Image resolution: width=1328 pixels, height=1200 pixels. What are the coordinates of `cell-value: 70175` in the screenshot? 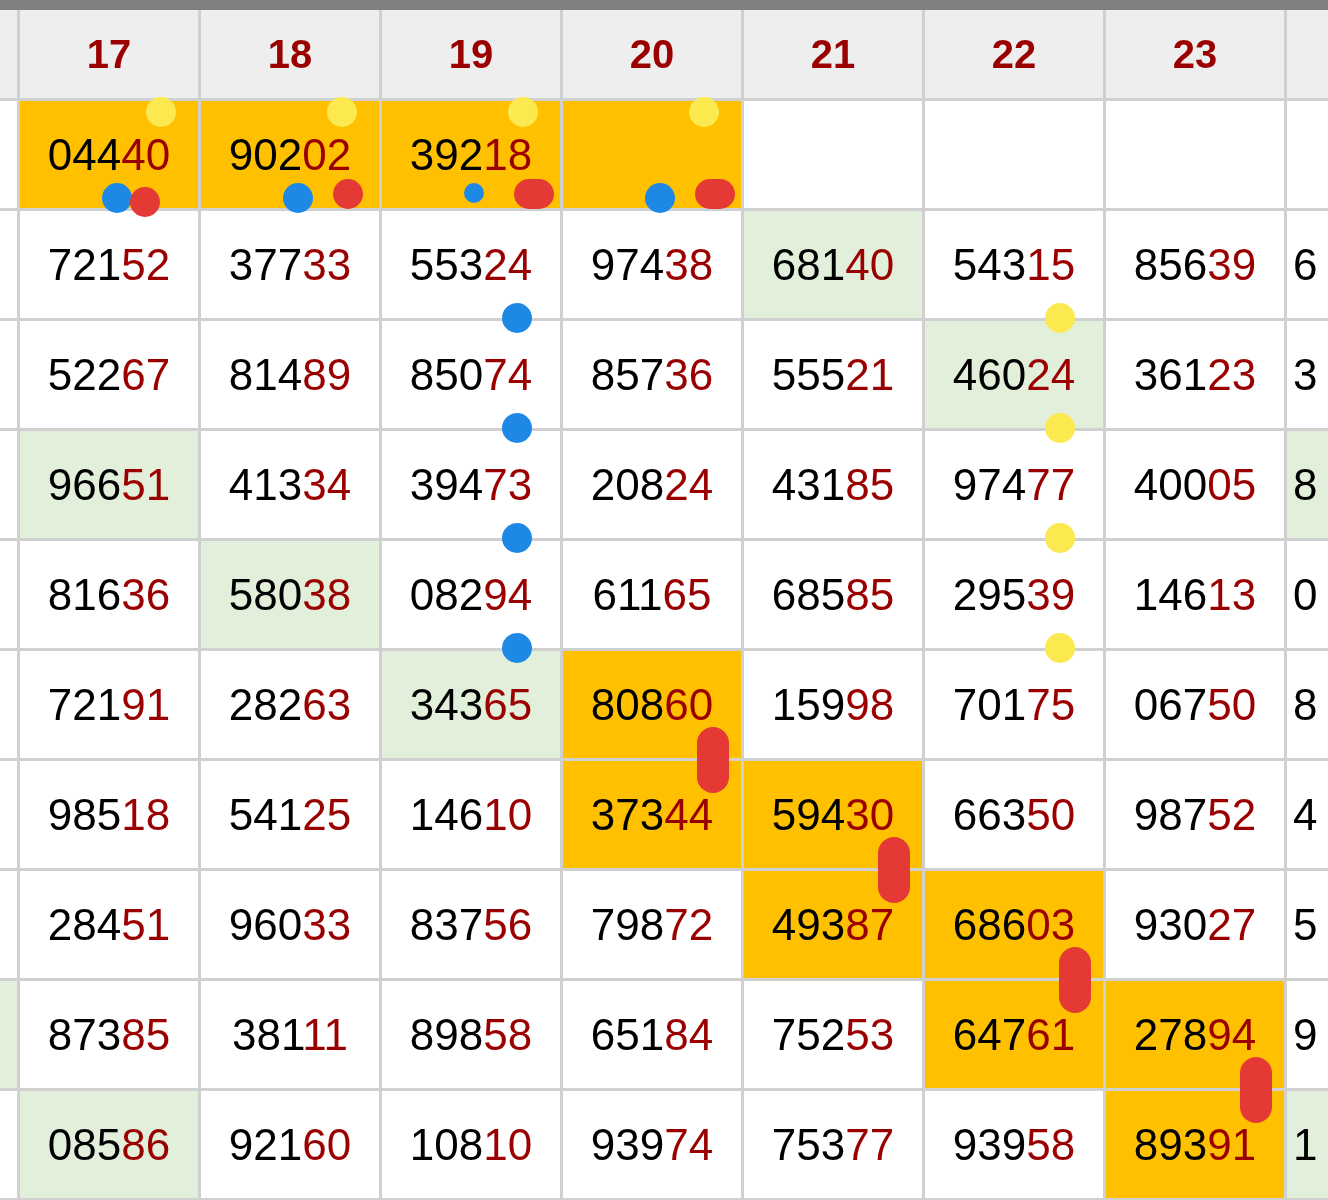 It's located at (1014, 704).